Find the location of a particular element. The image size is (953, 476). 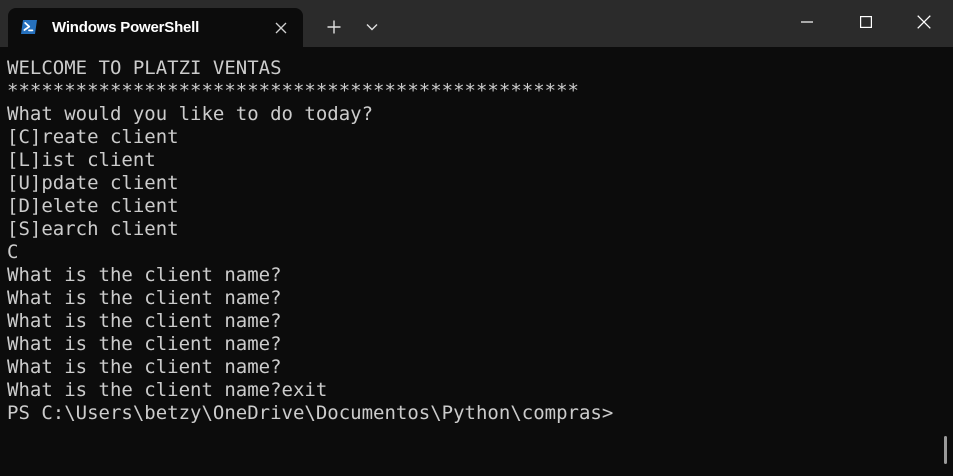

output-line: [D]elete client is located at coordinates (93, 206).